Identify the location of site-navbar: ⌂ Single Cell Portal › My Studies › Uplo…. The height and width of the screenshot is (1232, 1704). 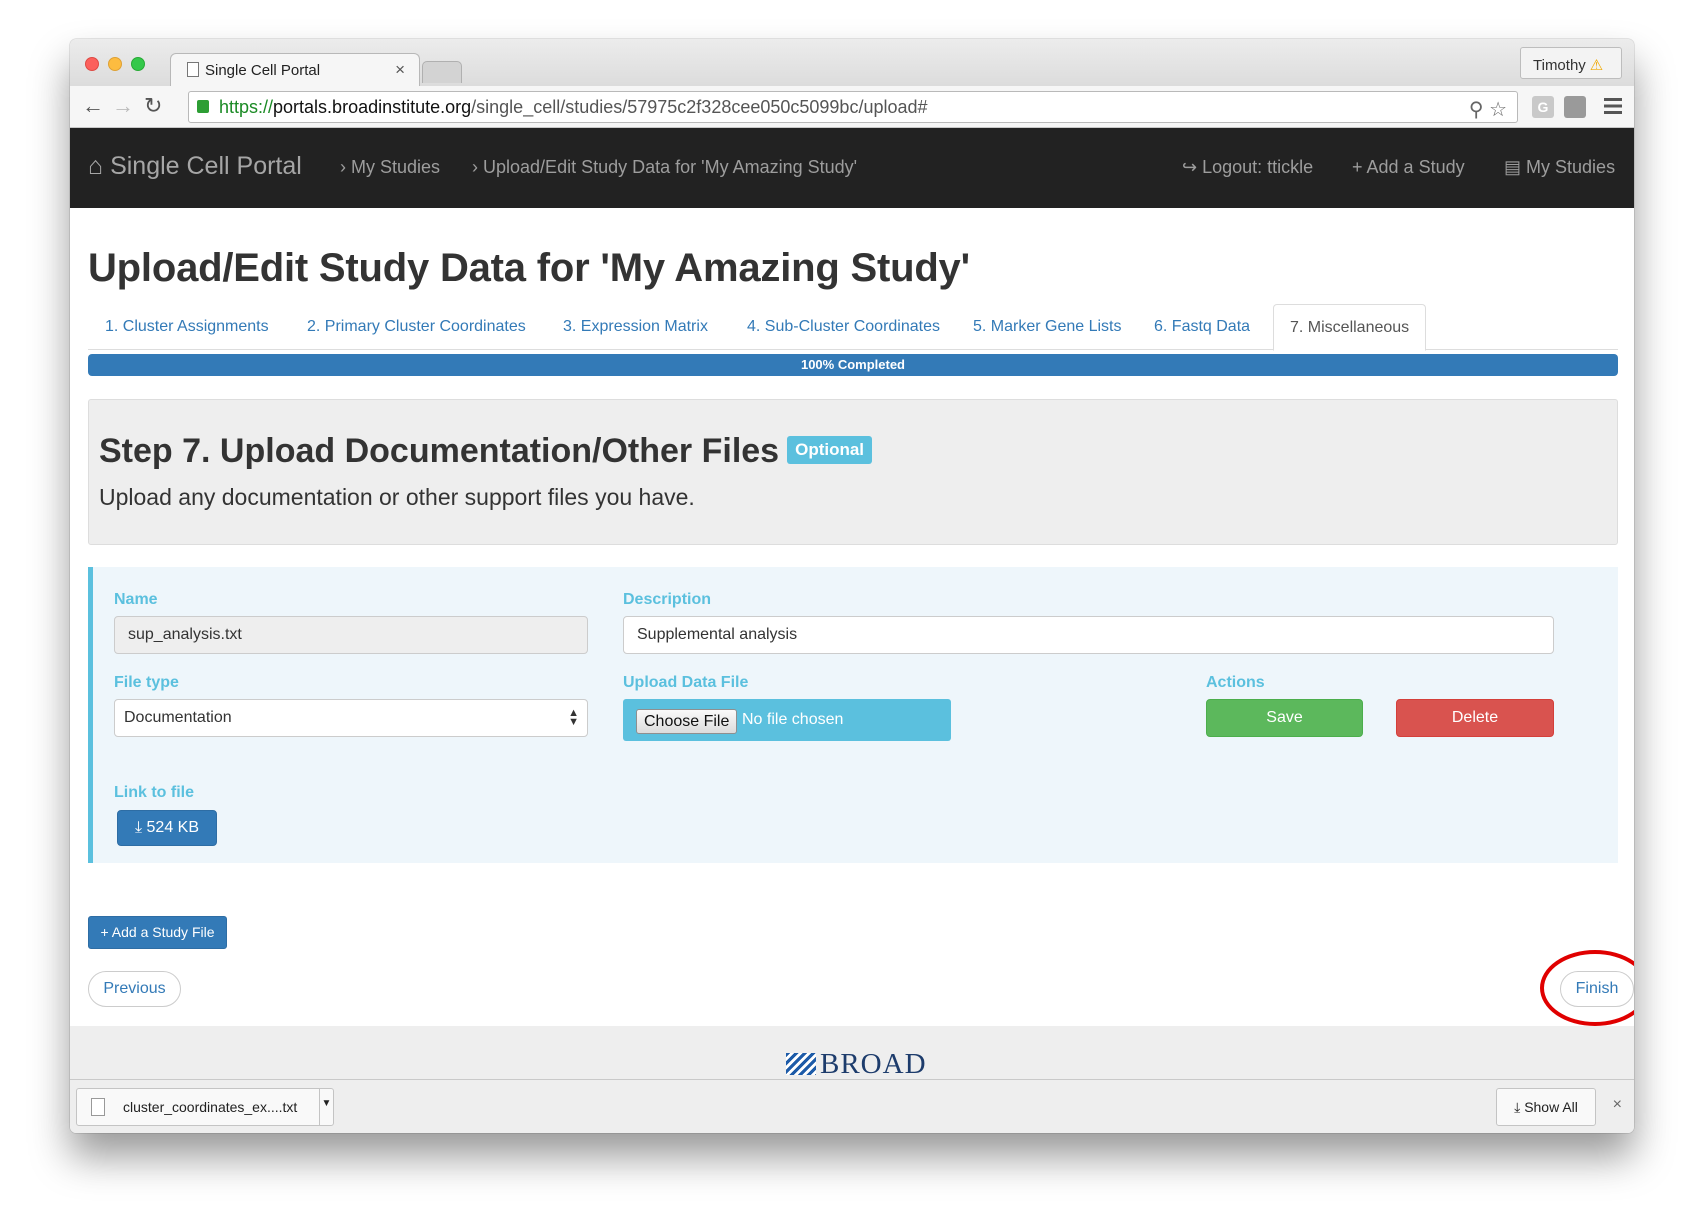
(852, 168).